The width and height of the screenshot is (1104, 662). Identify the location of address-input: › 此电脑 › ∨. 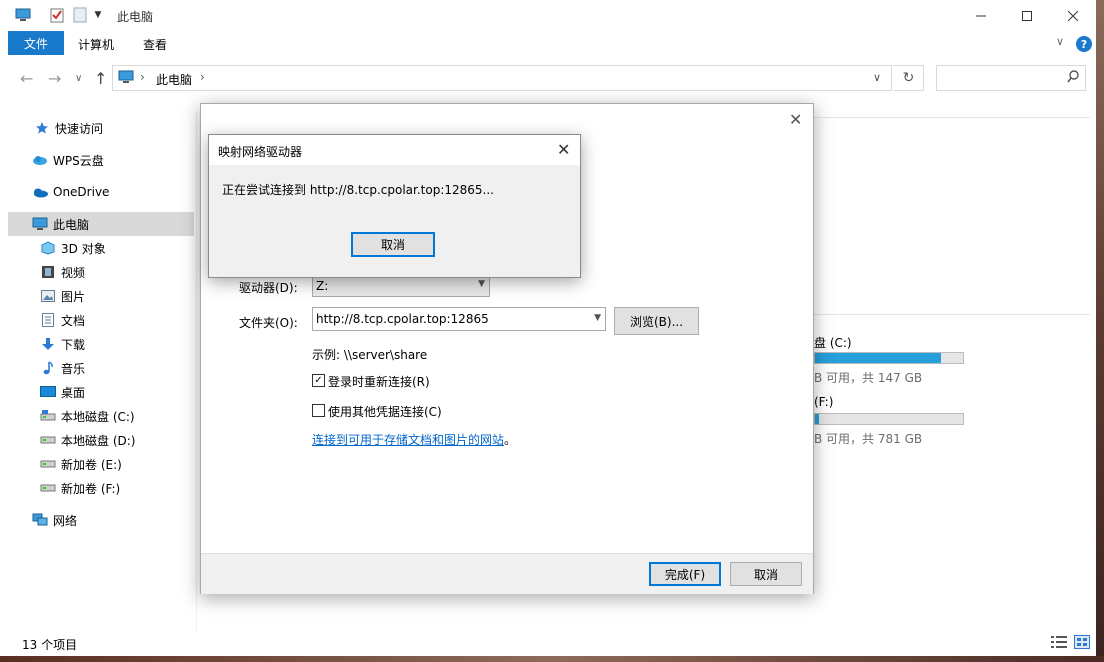
(502, 78).